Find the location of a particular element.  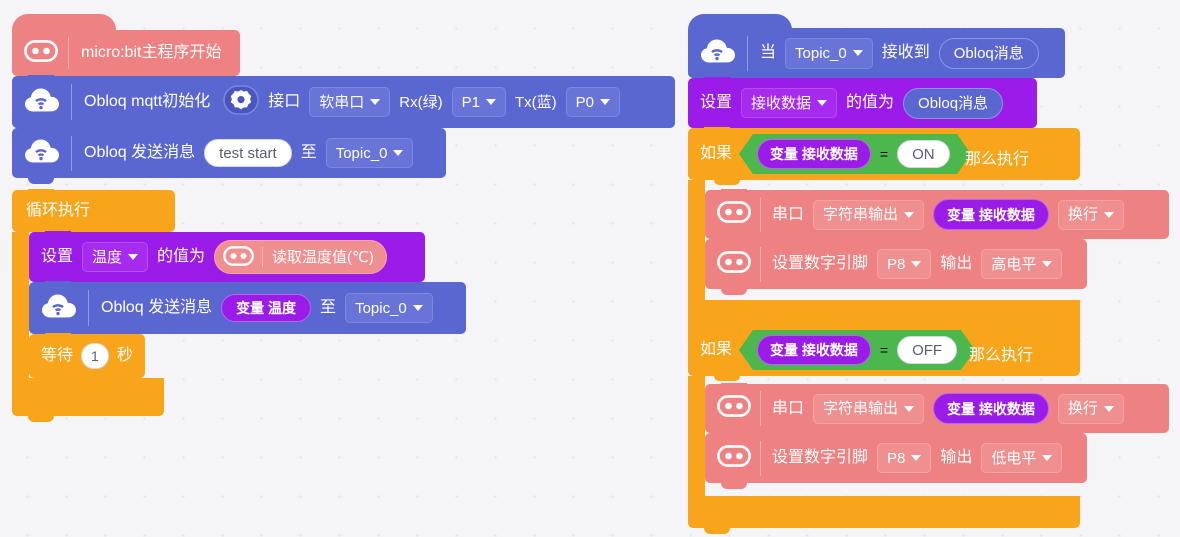

variable-dropdown: 接收数据 is located at coordinates (789, 103).